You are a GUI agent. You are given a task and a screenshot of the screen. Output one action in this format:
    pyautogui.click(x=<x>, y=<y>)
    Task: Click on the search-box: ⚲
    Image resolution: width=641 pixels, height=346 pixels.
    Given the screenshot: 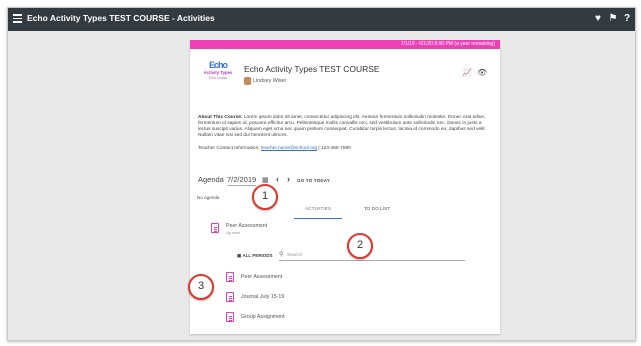 What is the action you would take?
    pyautogui.click(x=372, y=256)
    